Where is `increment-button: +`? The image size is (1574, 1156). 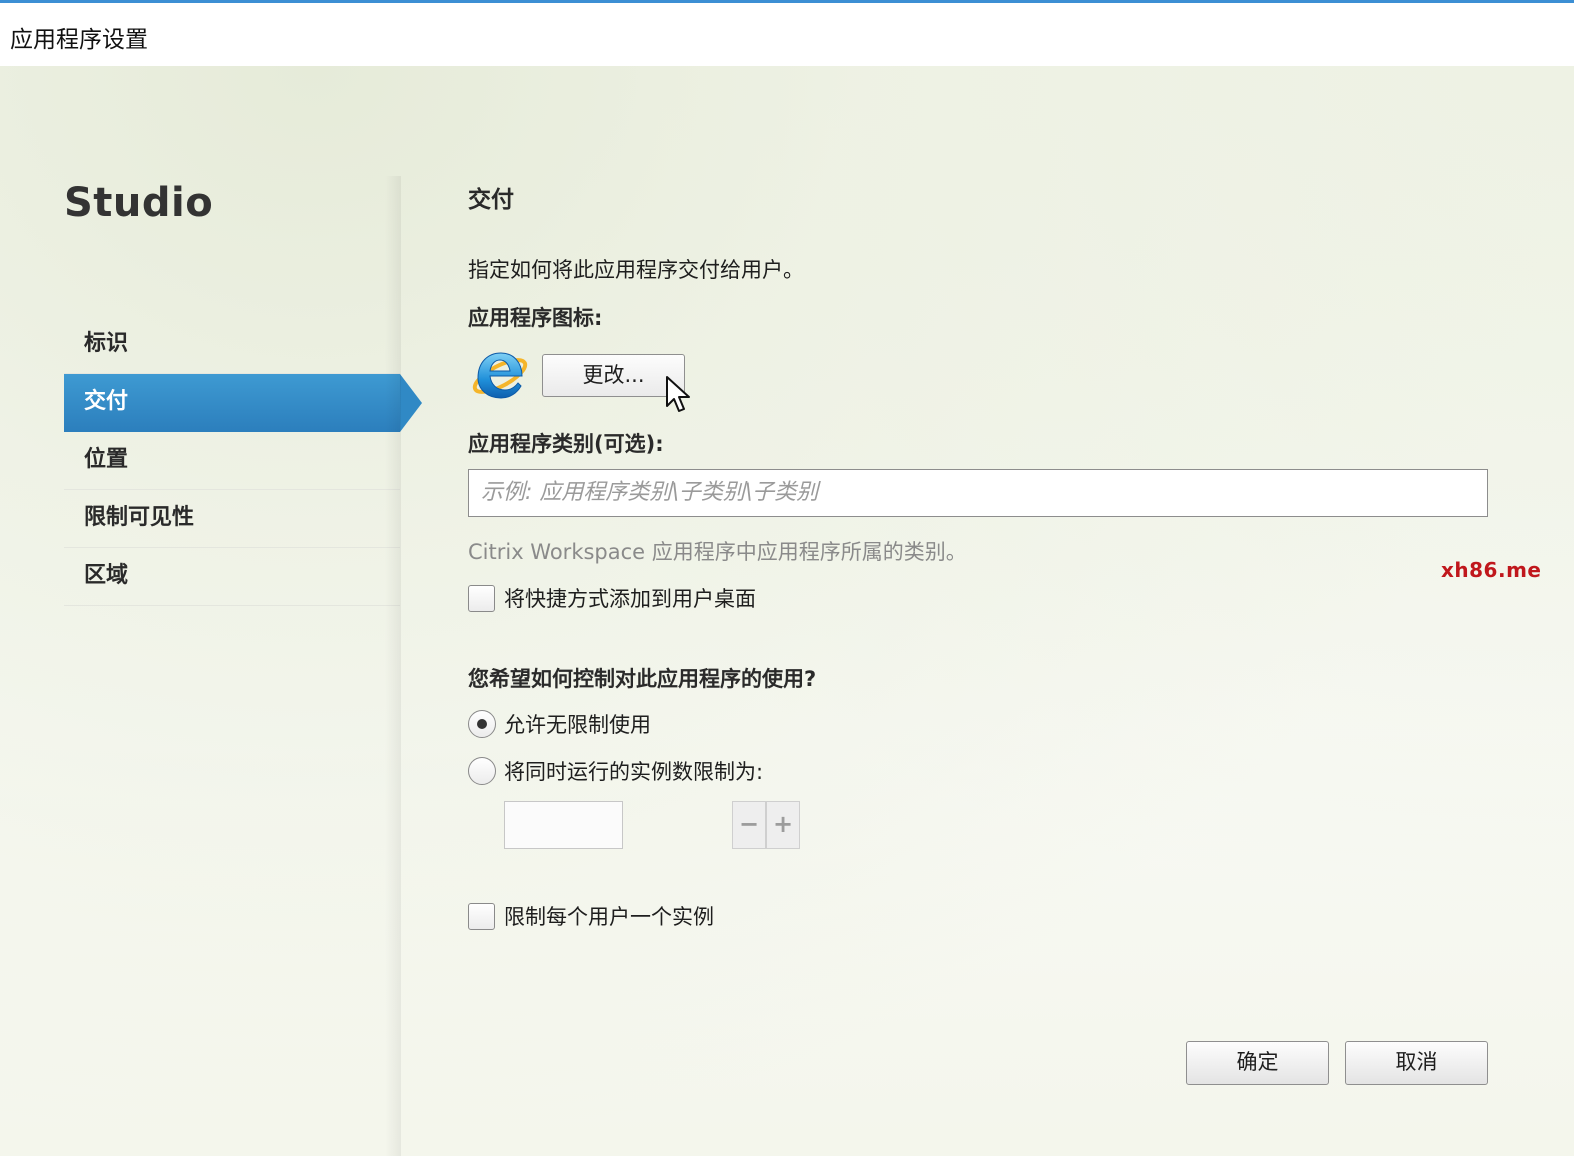
increment-button: + is located at coordinates (783, 825).